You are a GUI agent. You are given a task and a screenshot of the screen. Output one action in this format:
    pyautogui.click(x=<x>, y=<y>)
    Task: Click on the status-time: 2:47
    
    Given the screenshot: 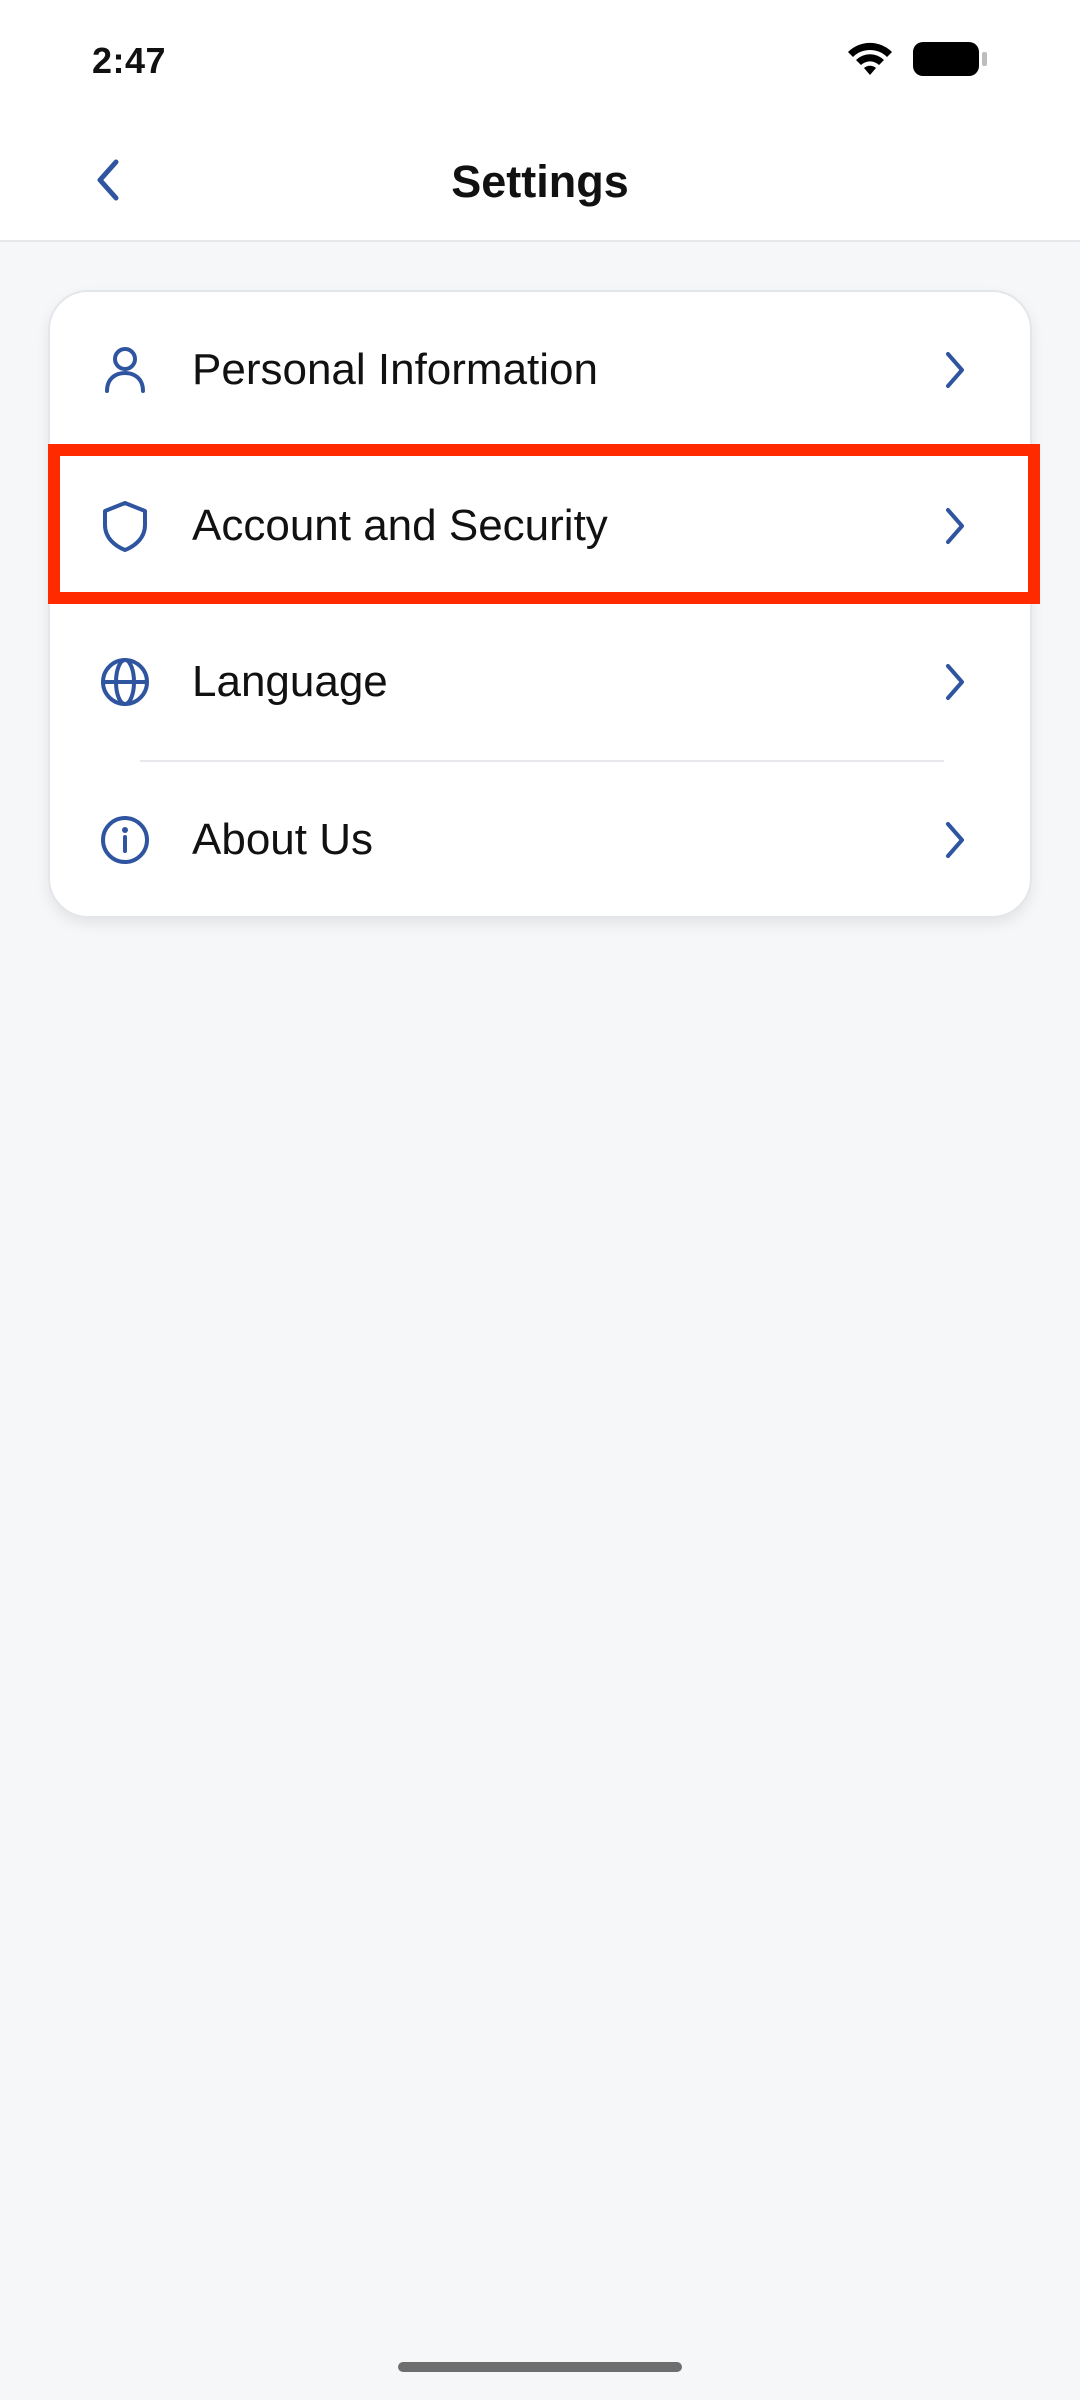 What is the action you would take?
    pyautogui.click(x=129, y=60)
    